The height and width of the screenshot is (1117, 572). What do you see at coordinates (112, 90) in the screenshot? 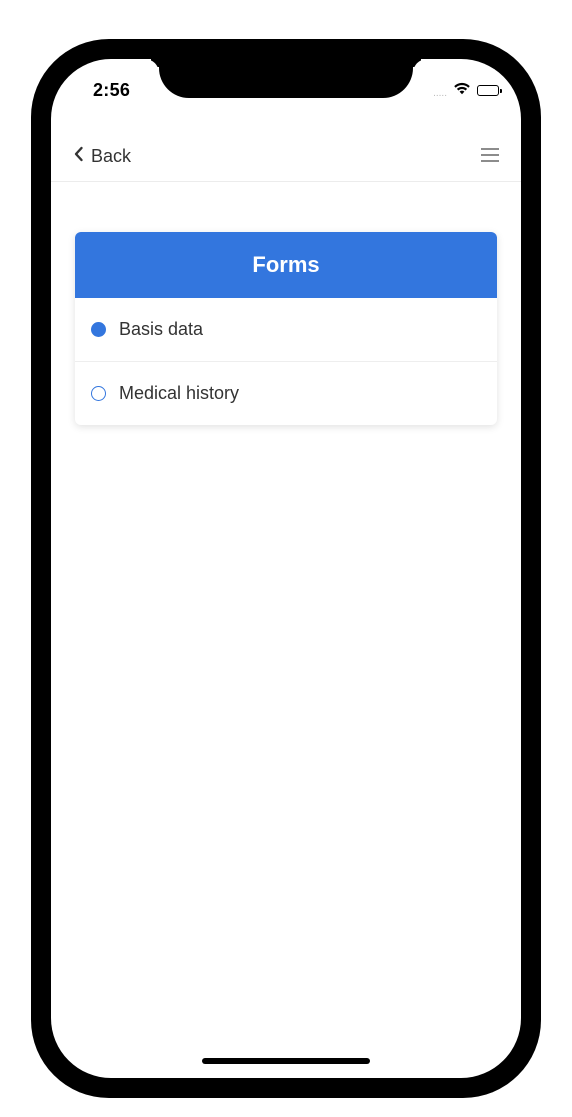
I see `status-time: 2:56` at bounding box center [112, 90].